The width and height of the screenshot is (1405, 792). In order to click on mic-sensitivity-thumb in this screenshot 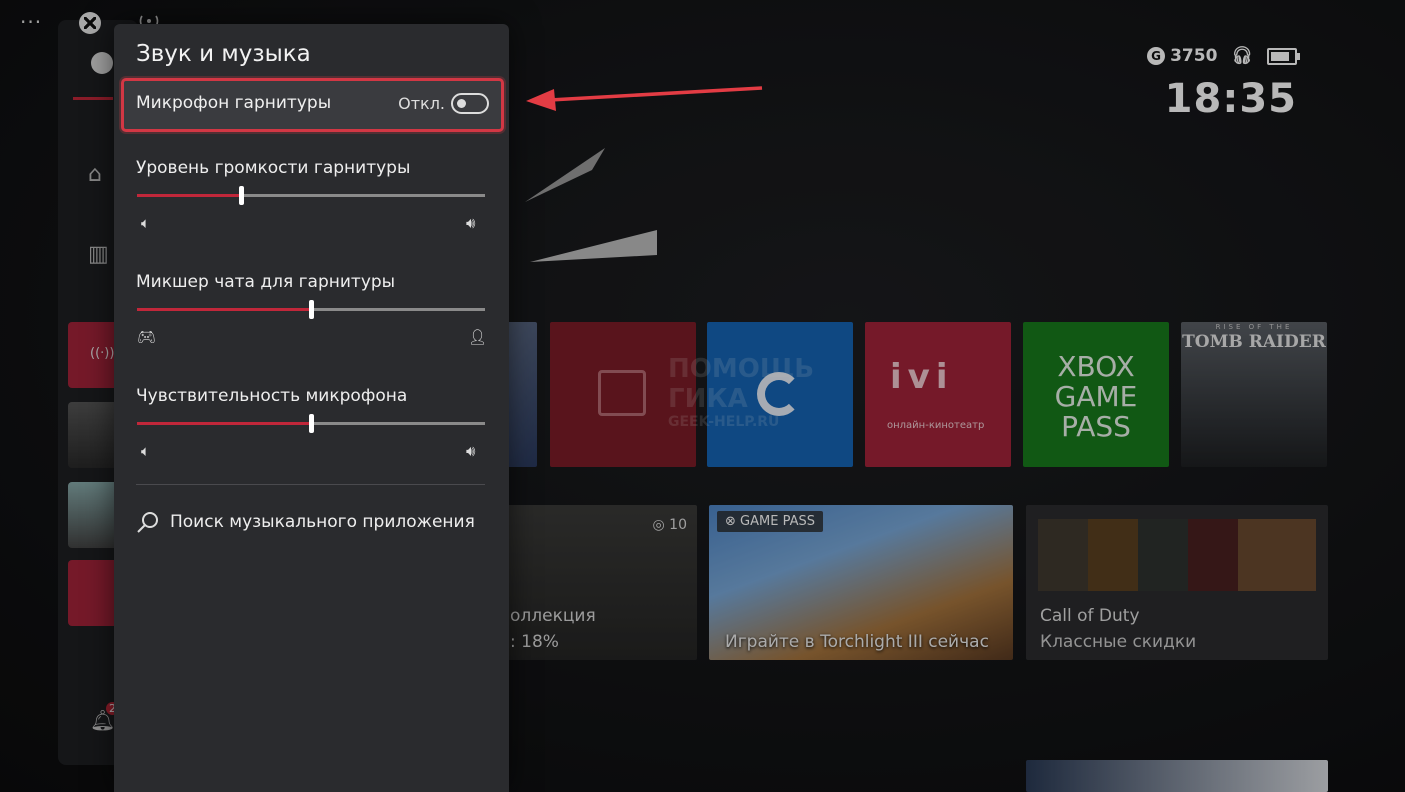, I will do `click(311, 423)`.